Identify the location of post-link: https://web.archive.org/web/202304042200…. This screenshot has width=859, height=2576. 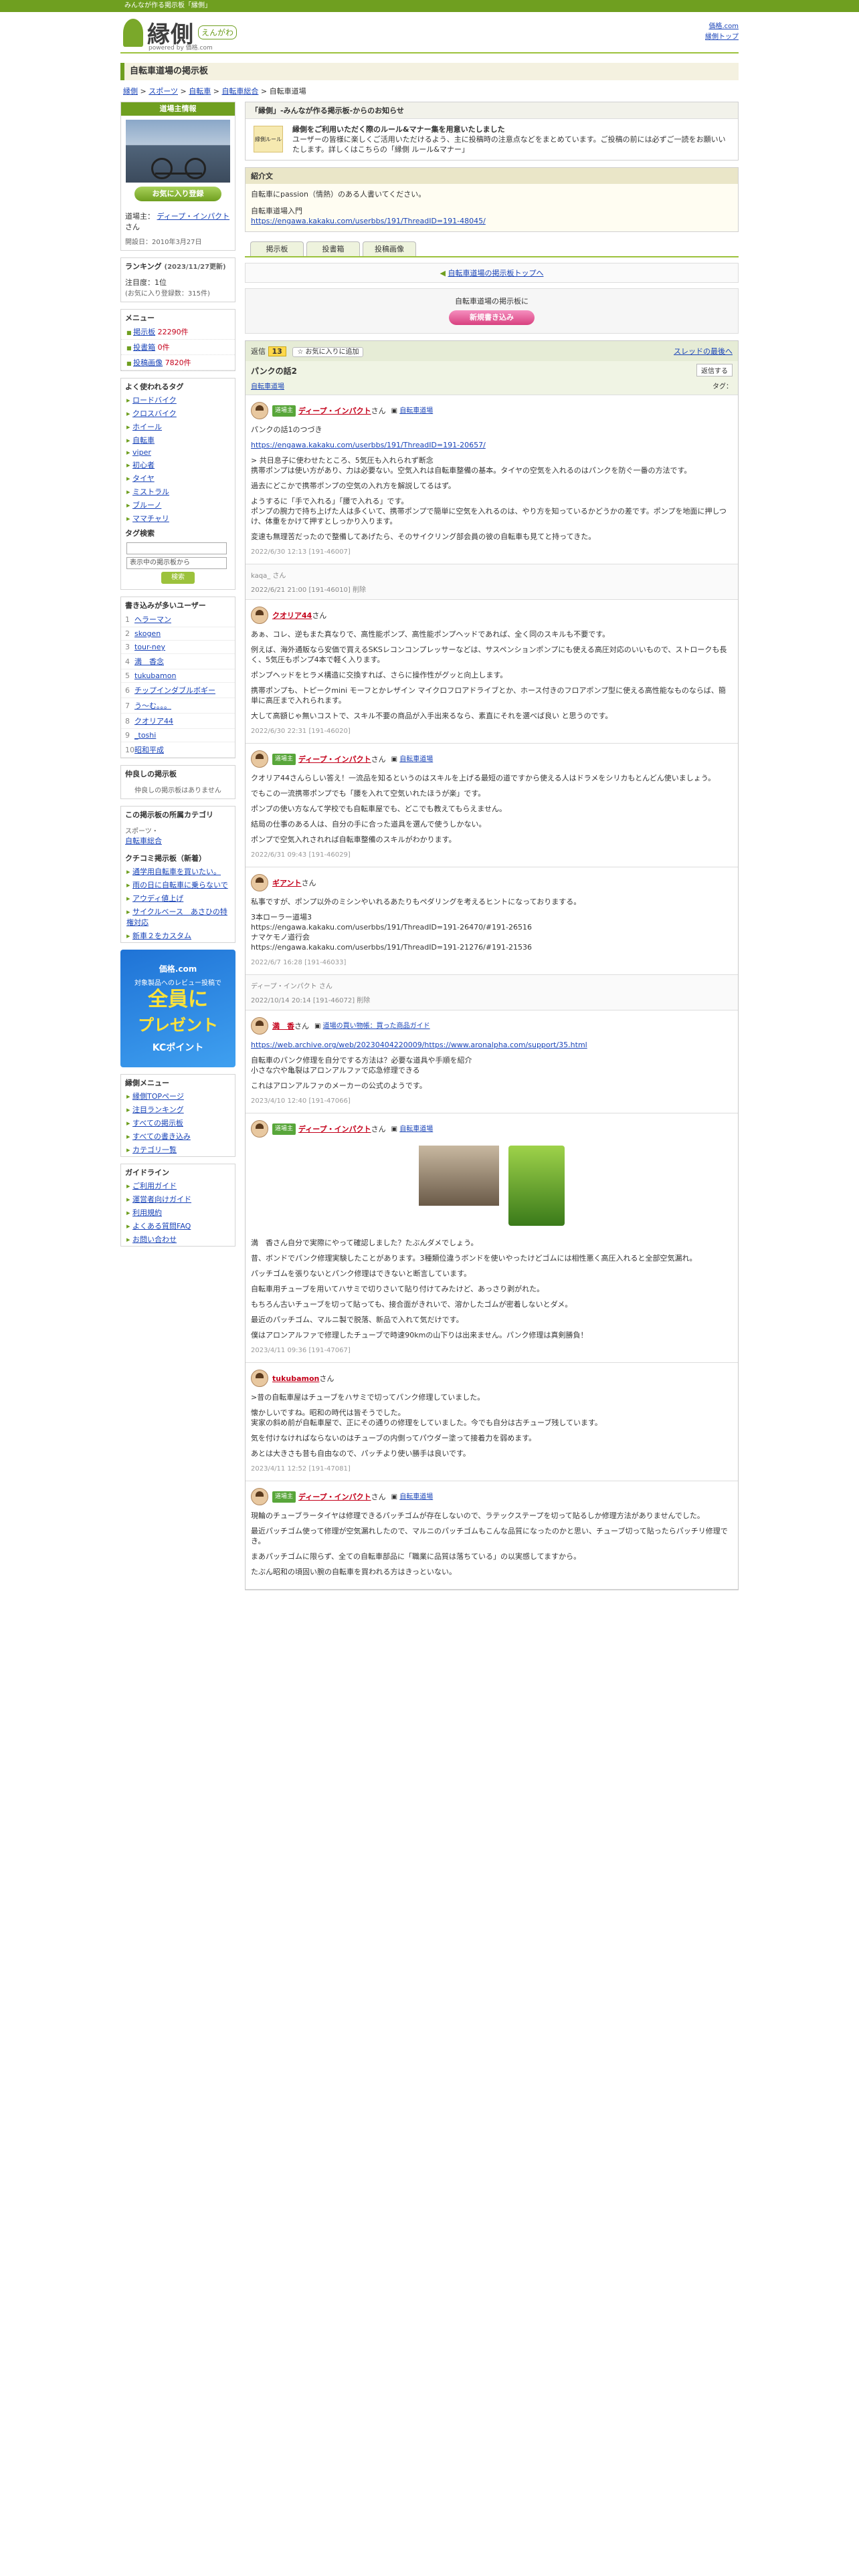
(419, 1045).